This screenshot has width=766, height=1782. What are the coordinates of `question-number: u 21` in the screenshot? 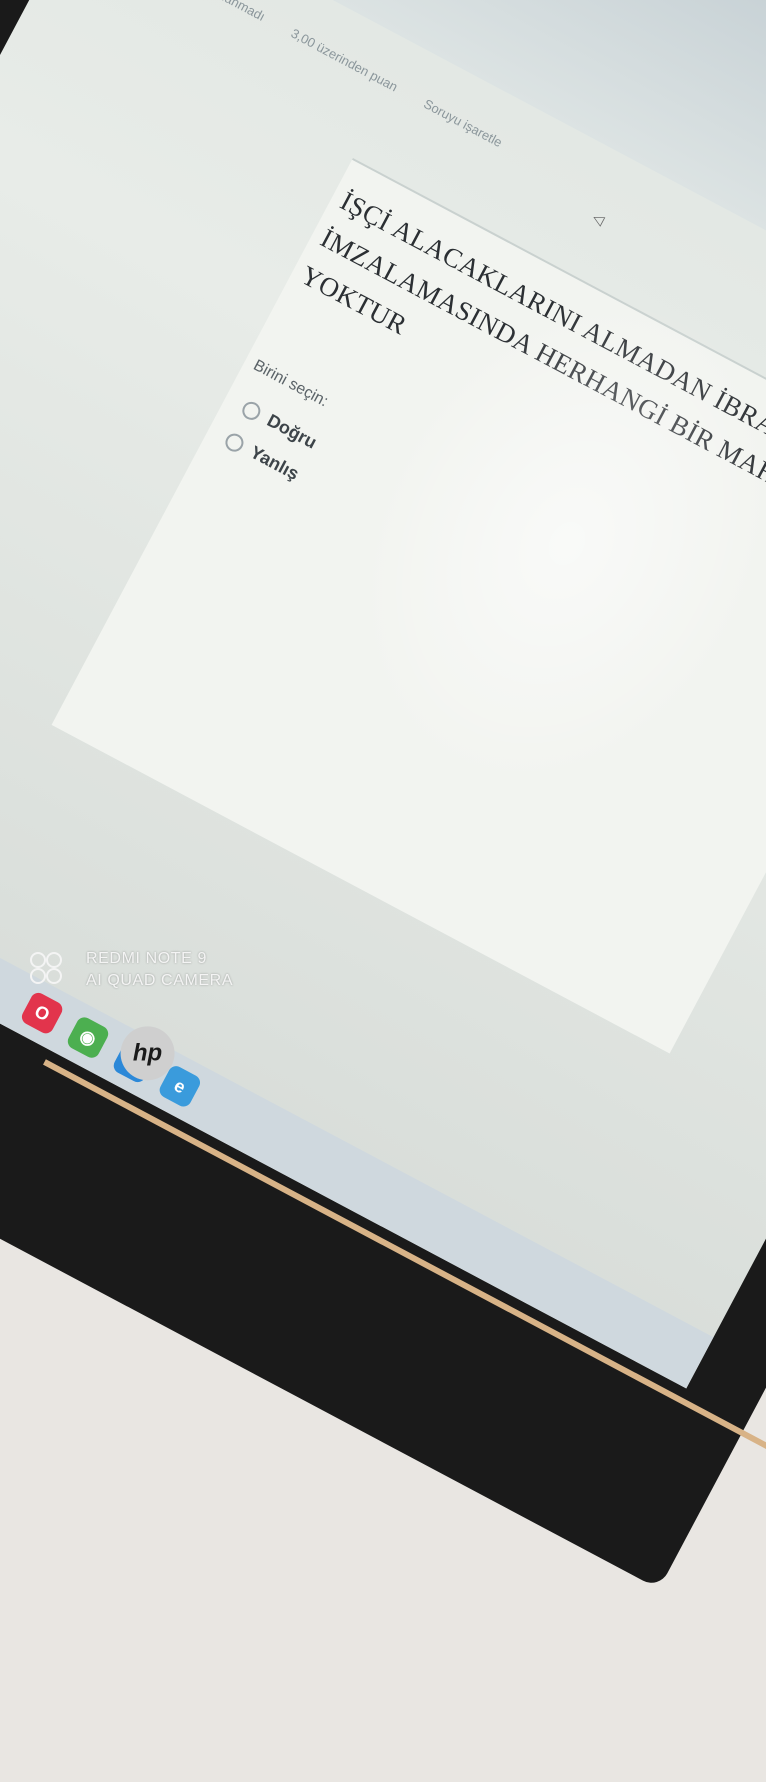 It's located at (135, 4).